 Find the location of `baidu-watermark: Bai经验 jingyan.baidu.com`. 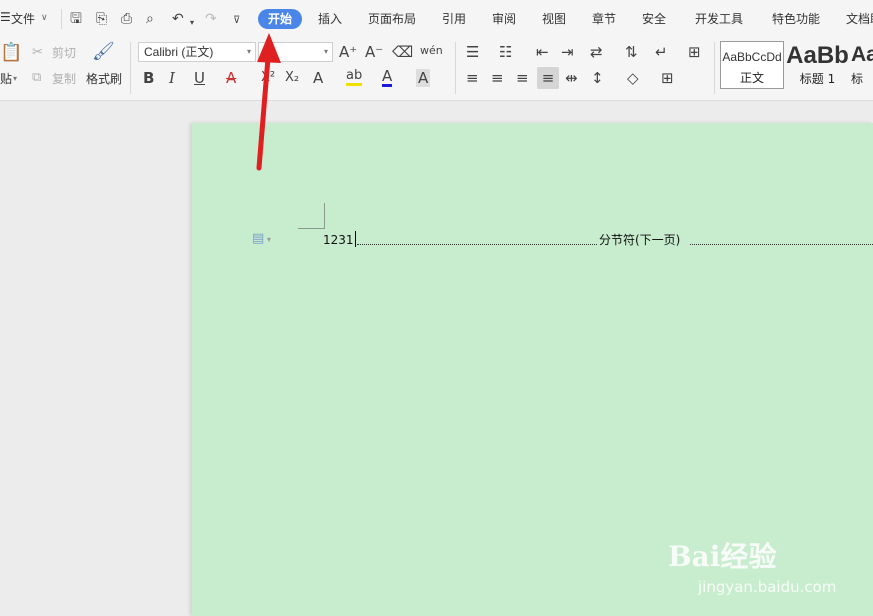

baidu-watermark: Bai经验 jingyan.baidu.com is located at coordinates (758, 560).